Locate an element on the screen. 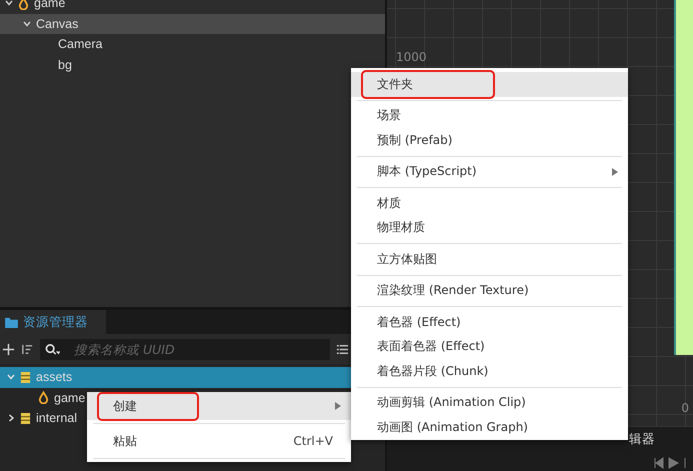 This screenshot has width=693, height=471. axis-label: 0 is located at coordinates (685, 408).